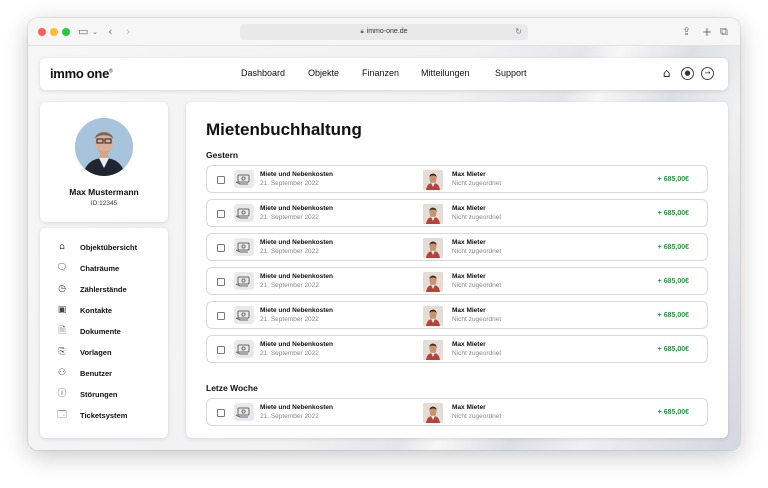 Image resolution: width=768 pixels, height=488 pixels. Describe the element at coordinates (96, 352) in the screenshot. I see `sidebar-item-label: Vorlagen` at that location.